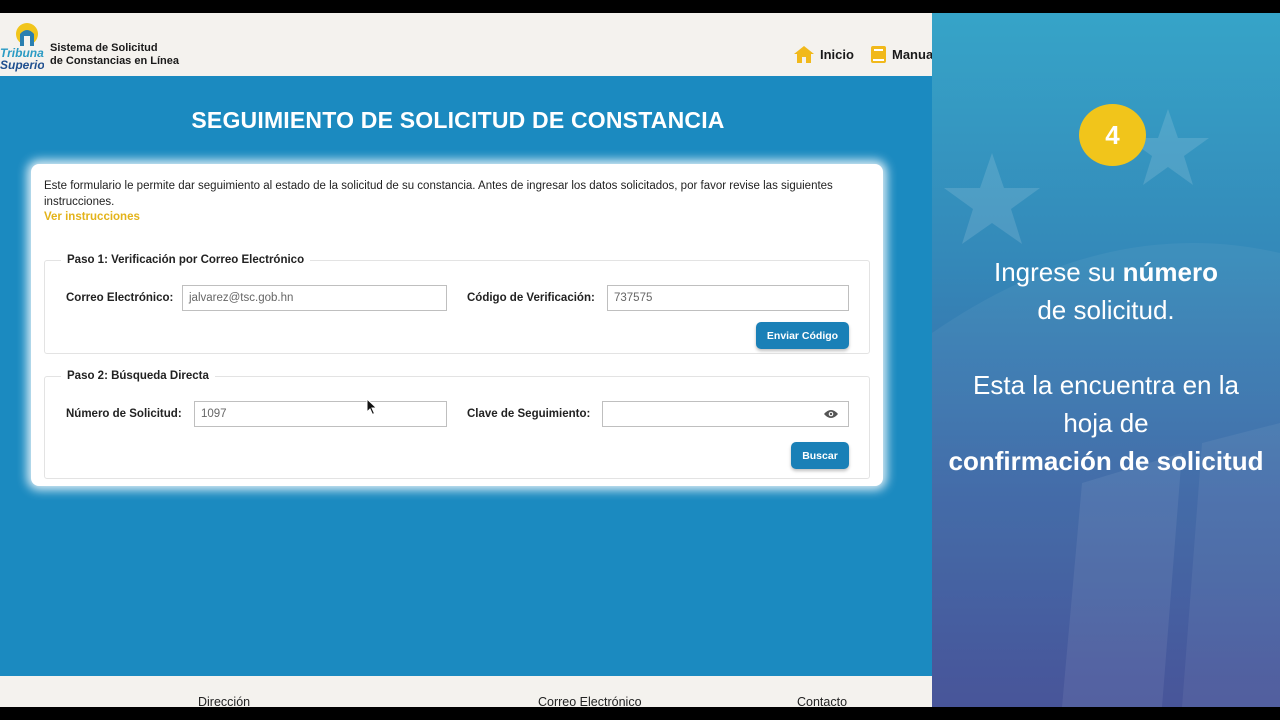 The image size is (1280, 720). What do you see at coordinates (458, 120) in the screenshot?
I see `page-title: SEGUIMIENTO DE SOLICITUD DE CONSTANCIA` at bounding box center [458, 120].